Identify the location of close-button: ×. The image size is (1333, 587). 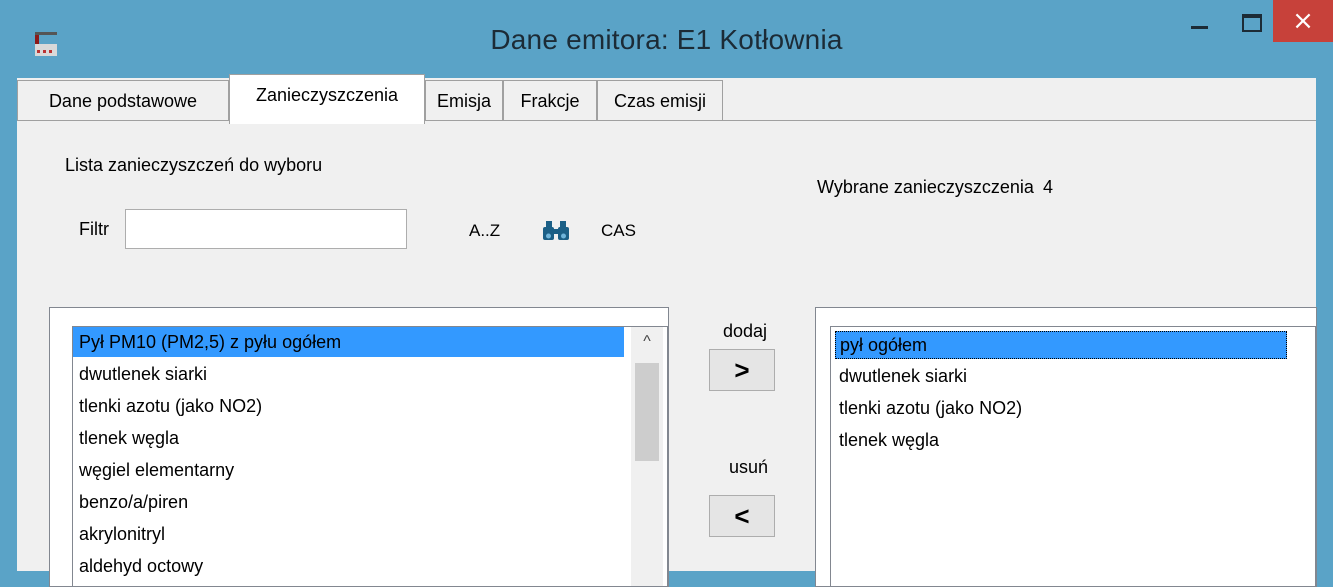
(1303, 21).